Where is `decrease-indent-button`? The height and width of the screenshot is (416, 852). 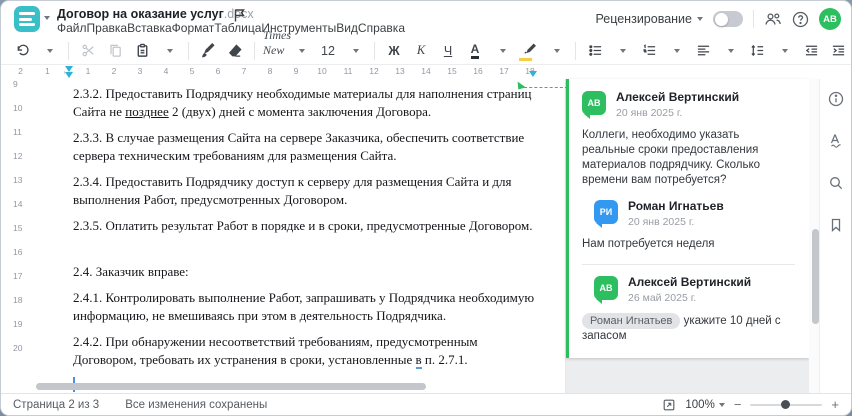 decrease-indent-button is located at coordinates (811, 51).